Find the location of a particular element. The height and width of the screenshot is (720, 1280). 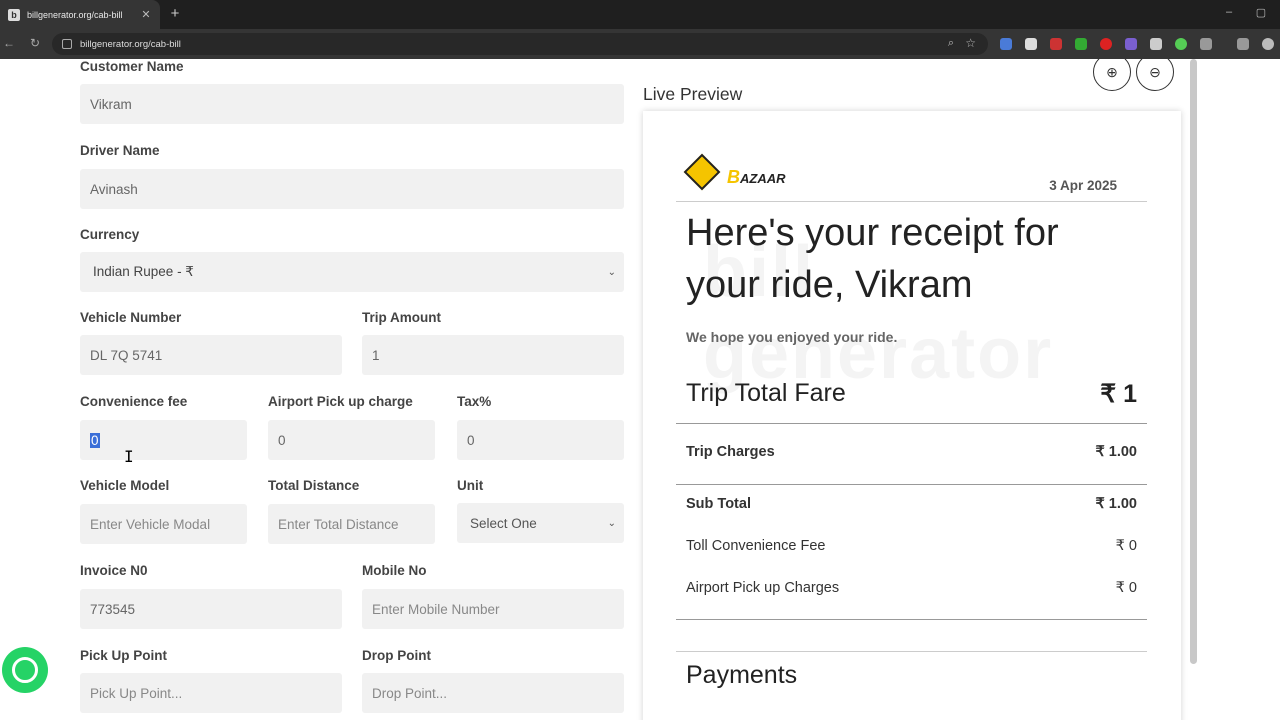

back-icon: ← is located at coordinates (9, 43).